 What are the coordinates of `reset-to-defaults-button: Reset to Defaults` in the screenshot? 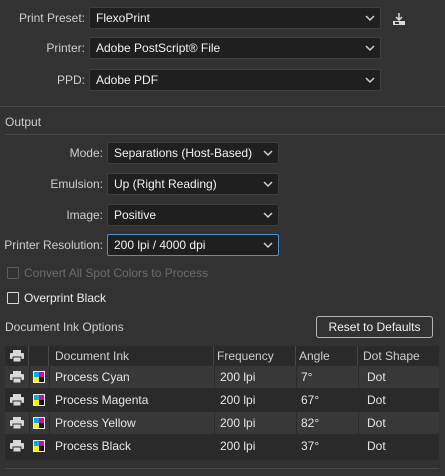 It's located at (374, 327).